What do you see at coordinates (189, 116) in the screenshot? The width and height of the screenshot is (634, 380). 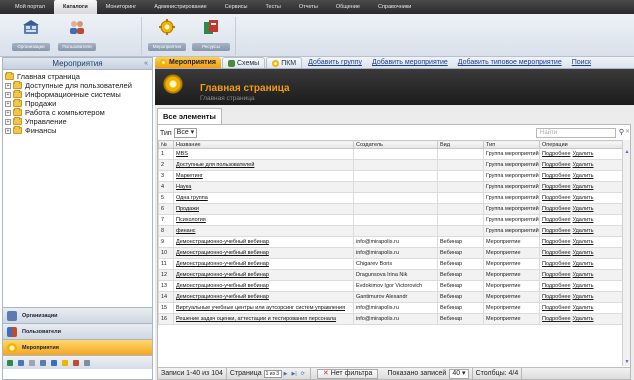 I see `tab-all-items: Все элементы` at bounding box center [189, 116].